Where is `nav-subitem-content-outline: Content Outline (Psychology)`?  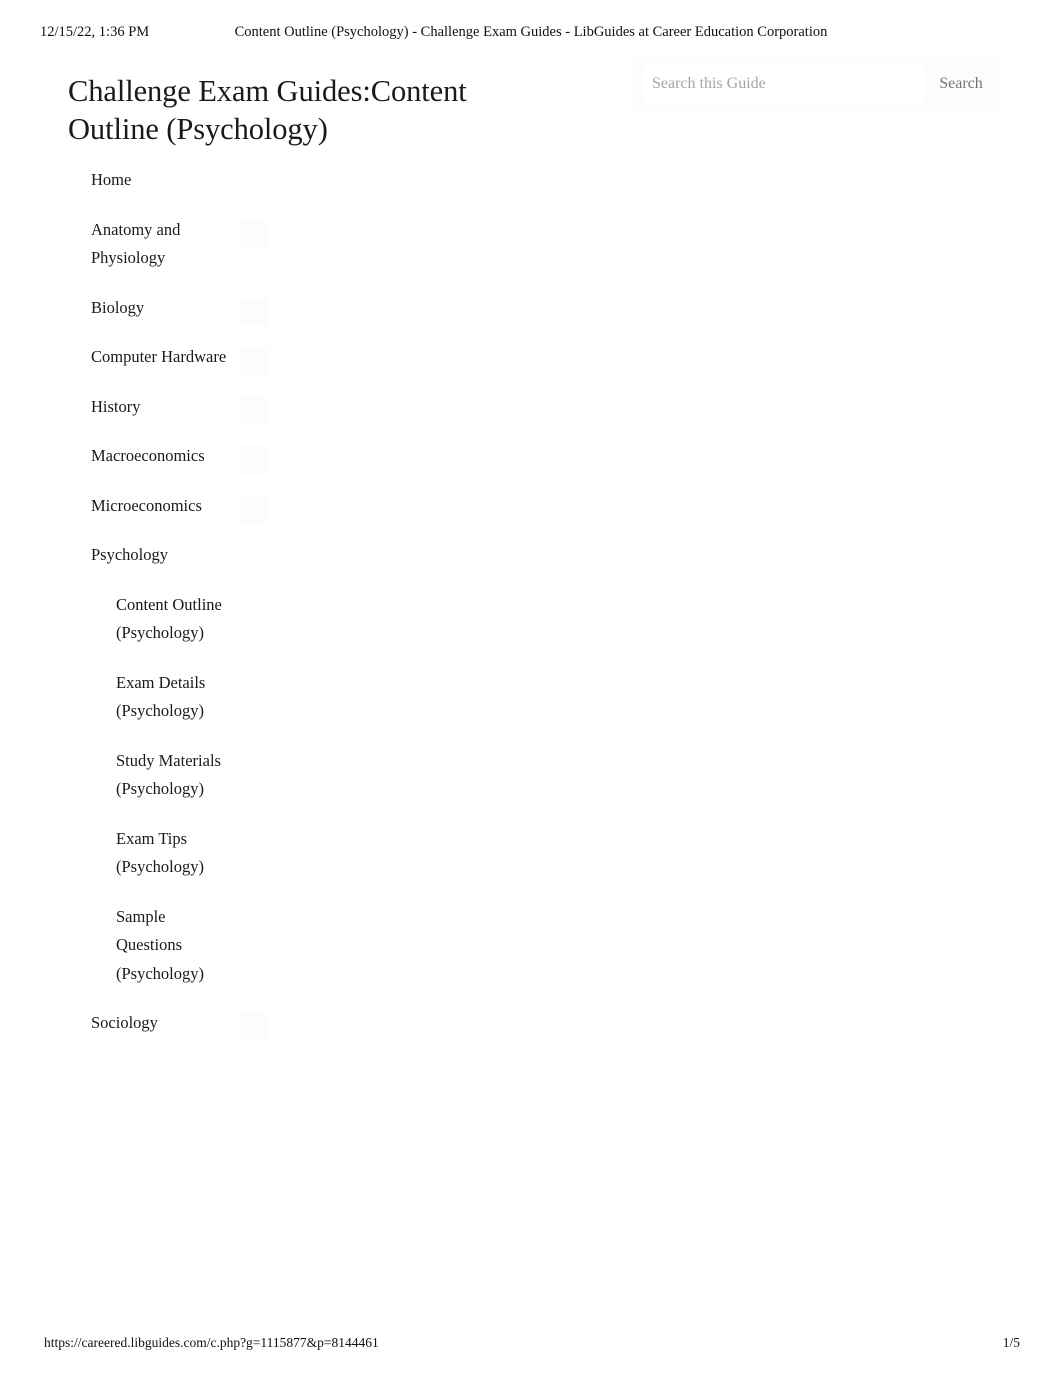
nav-subitem-content-outline: Content Outline (Psychology) is located at coordinates (190, 619).